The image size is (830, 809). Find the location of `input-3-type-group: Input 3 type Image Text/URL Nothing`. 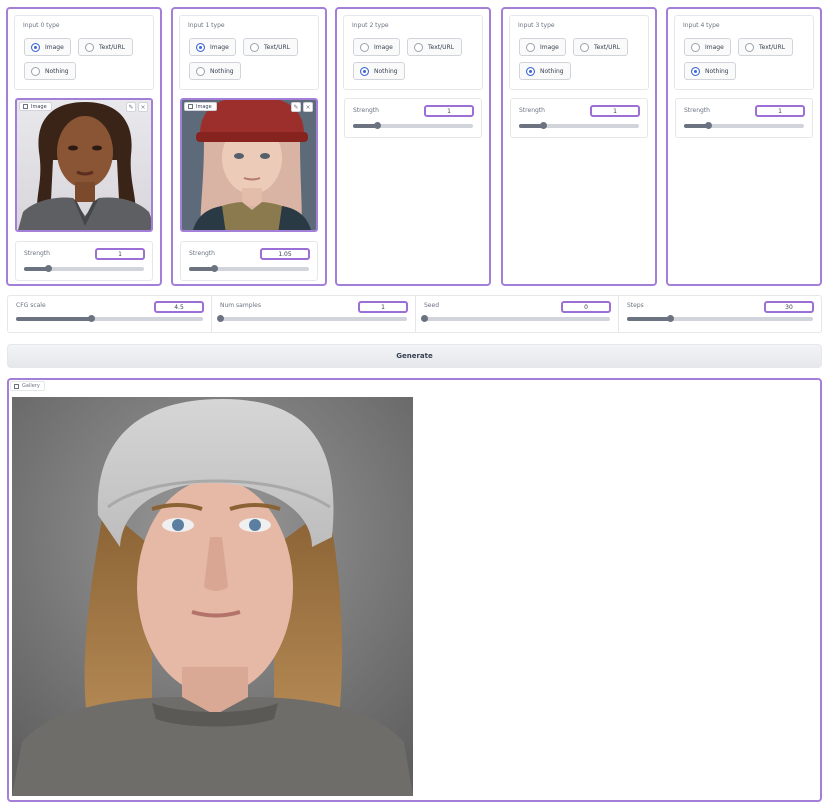

input-3-type-group: Input 3 type Image Text/URL Nothing is located at coordinates (579, 52).